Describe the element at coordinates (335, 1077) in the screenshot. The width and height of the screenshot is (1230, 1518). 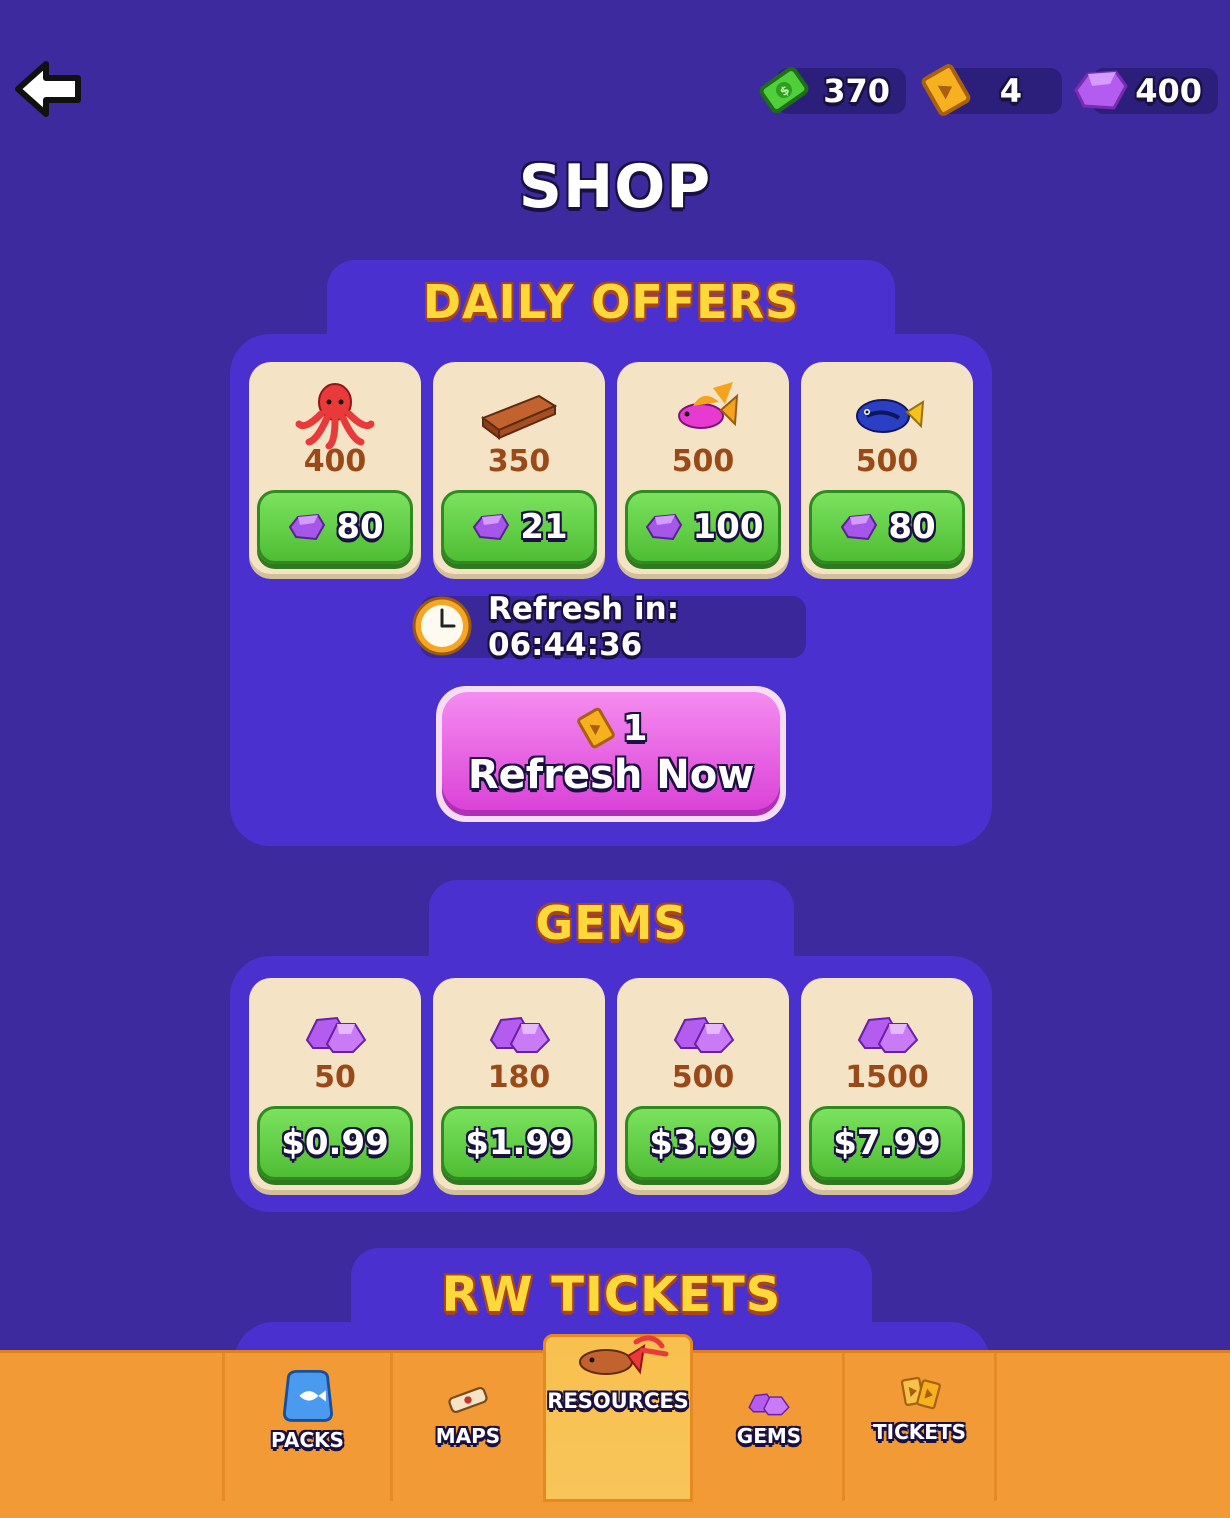
I see `gem-quantity: 50` at that location.